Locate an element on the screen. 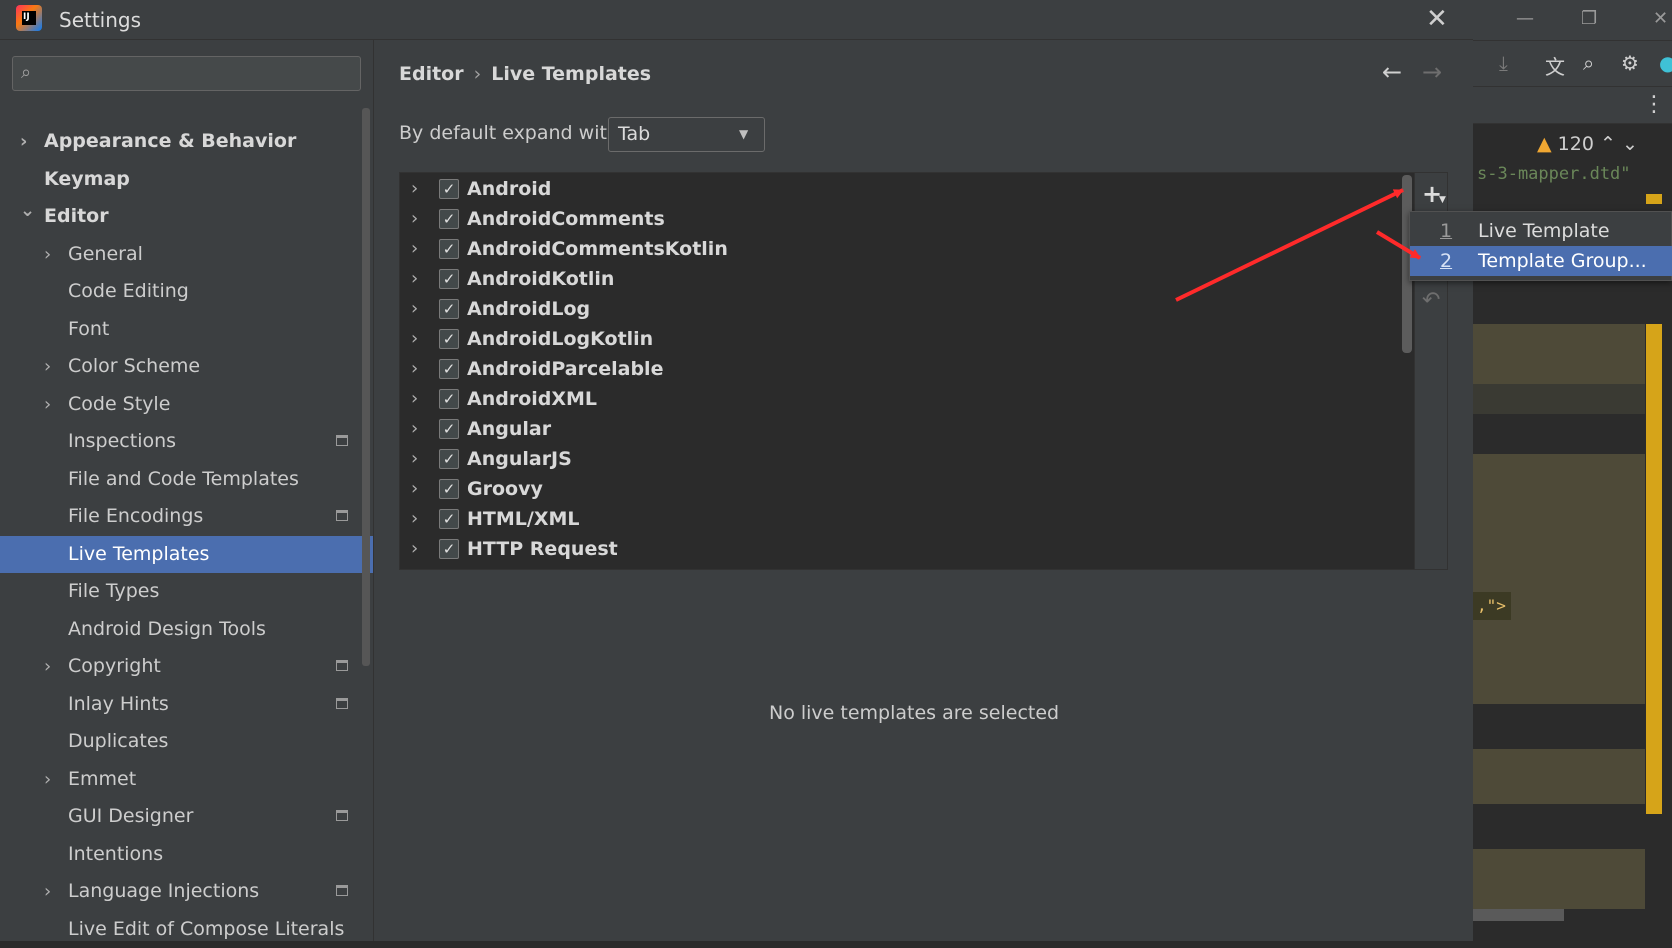 This screenshot has width=1672, height=948. restore-icon: ❐ is located at coordinates (1589, 18).